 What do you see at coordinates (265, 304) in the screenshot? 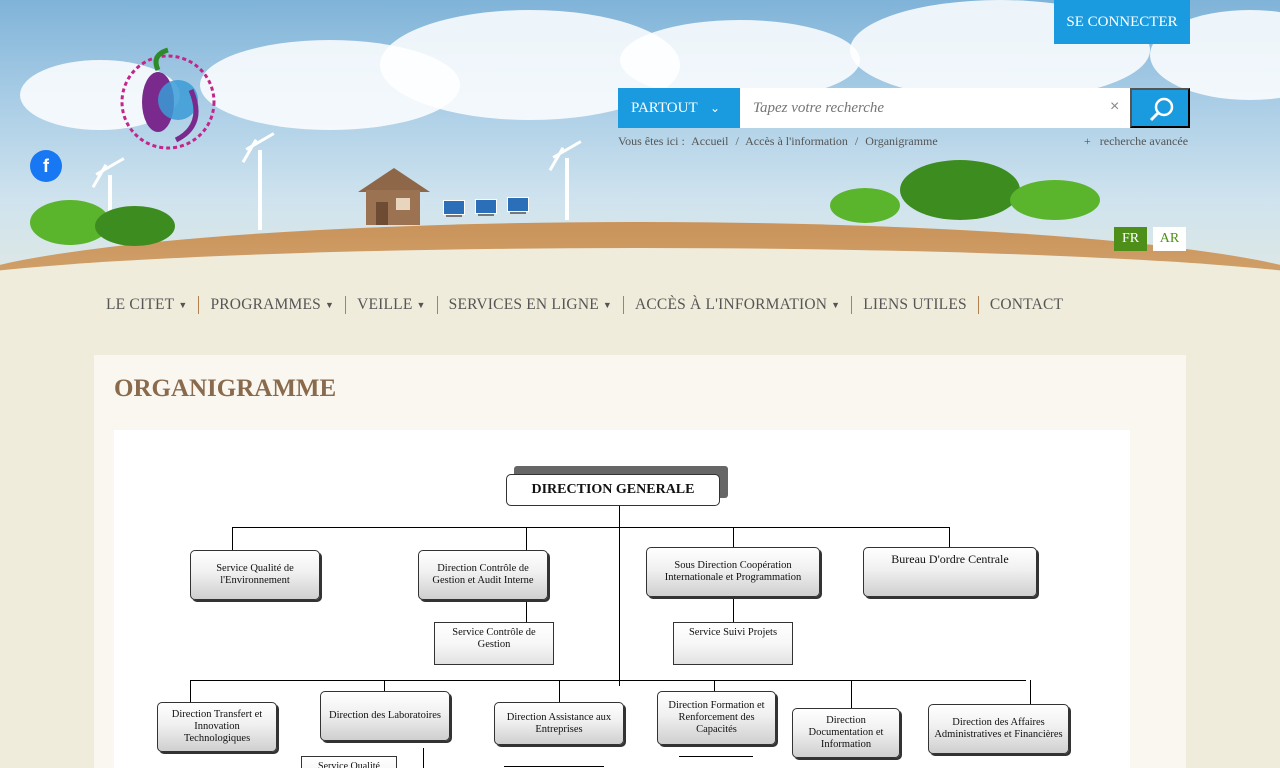
I see `nav-label: PROGRAMMES` at bounding box center [265, 304].